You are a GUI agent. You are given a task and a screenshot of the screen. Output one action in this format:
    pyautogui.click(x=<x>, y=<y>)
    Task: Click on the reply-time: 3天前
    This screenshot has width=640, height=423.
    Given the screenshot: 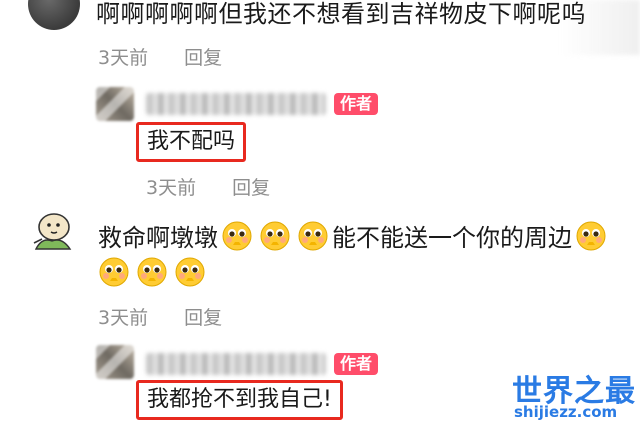 What is the action you would take?
    pyautogui.click(x=171, y=188)
    